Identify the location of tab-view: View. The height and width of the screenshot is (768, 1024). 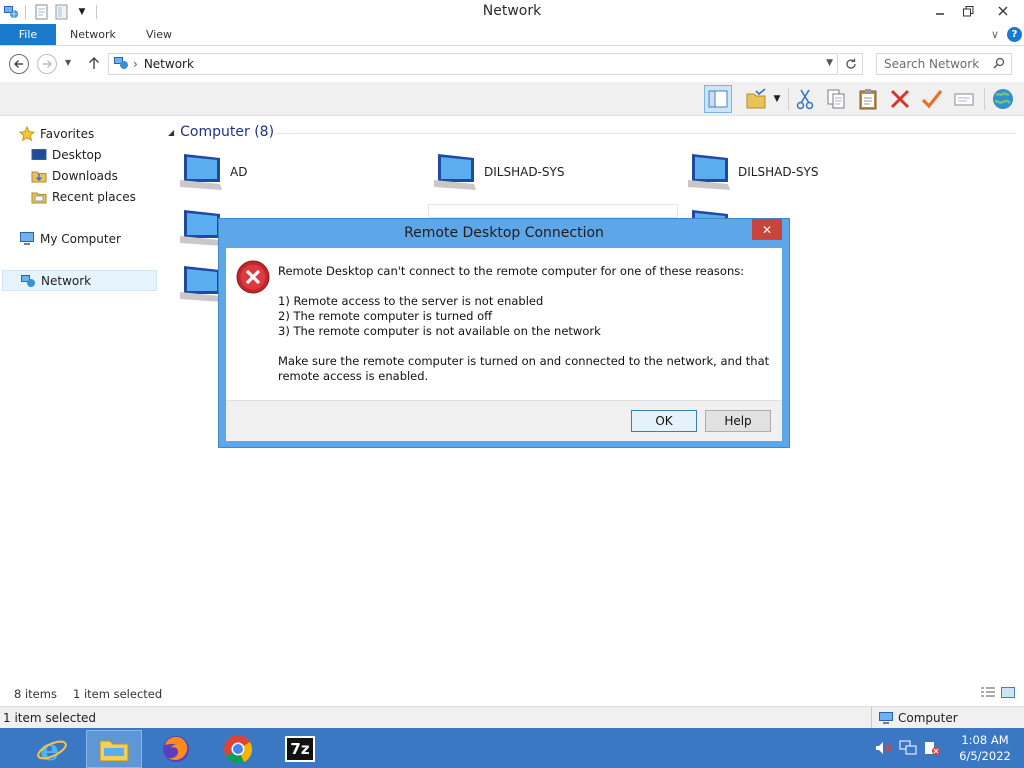
(159, 34).